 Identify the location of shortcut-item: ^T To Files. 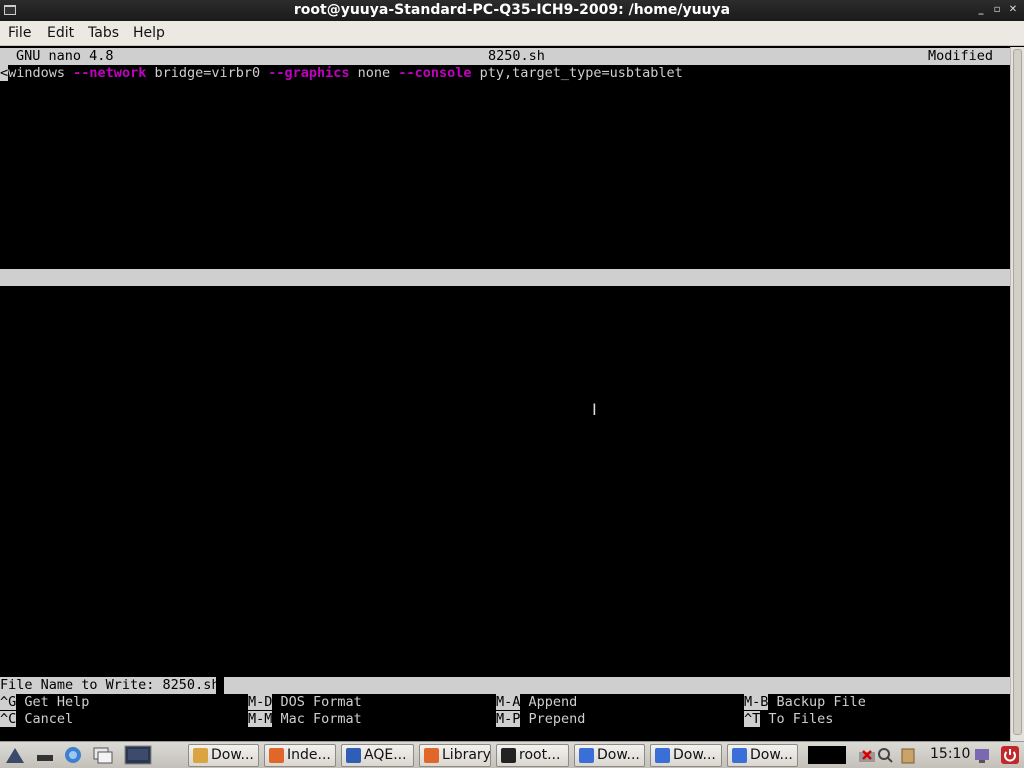
(788, 719).